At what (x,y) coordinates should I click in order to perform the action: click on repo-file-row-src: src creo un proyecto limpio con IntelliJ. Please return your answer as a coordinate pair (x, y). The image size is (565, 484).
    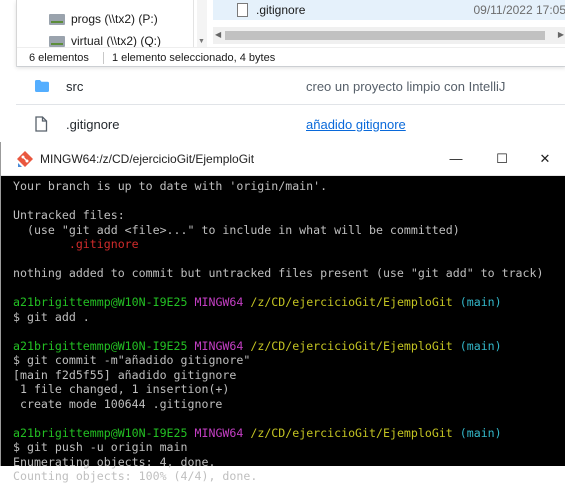
    Looking at the image, I should click on (290, 85).